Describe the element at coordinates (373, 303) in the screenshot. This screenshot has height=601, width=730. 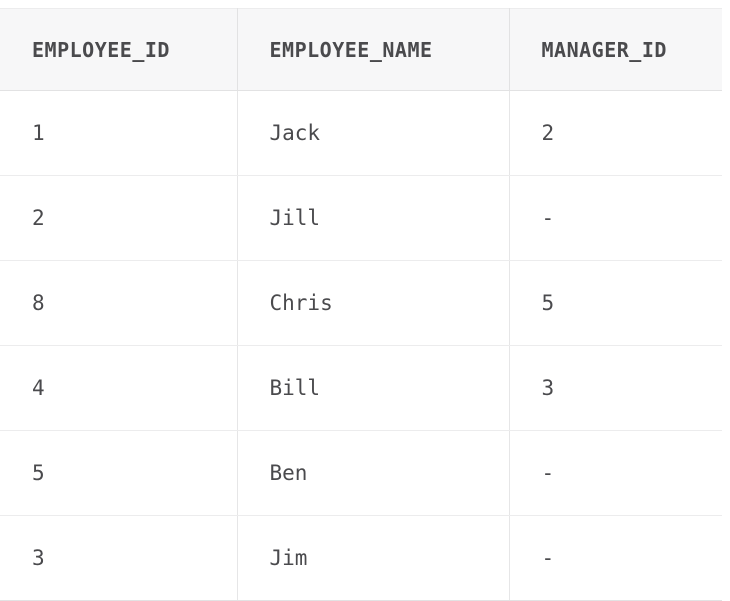
I see `cell-employee-name: Chris` at that location.